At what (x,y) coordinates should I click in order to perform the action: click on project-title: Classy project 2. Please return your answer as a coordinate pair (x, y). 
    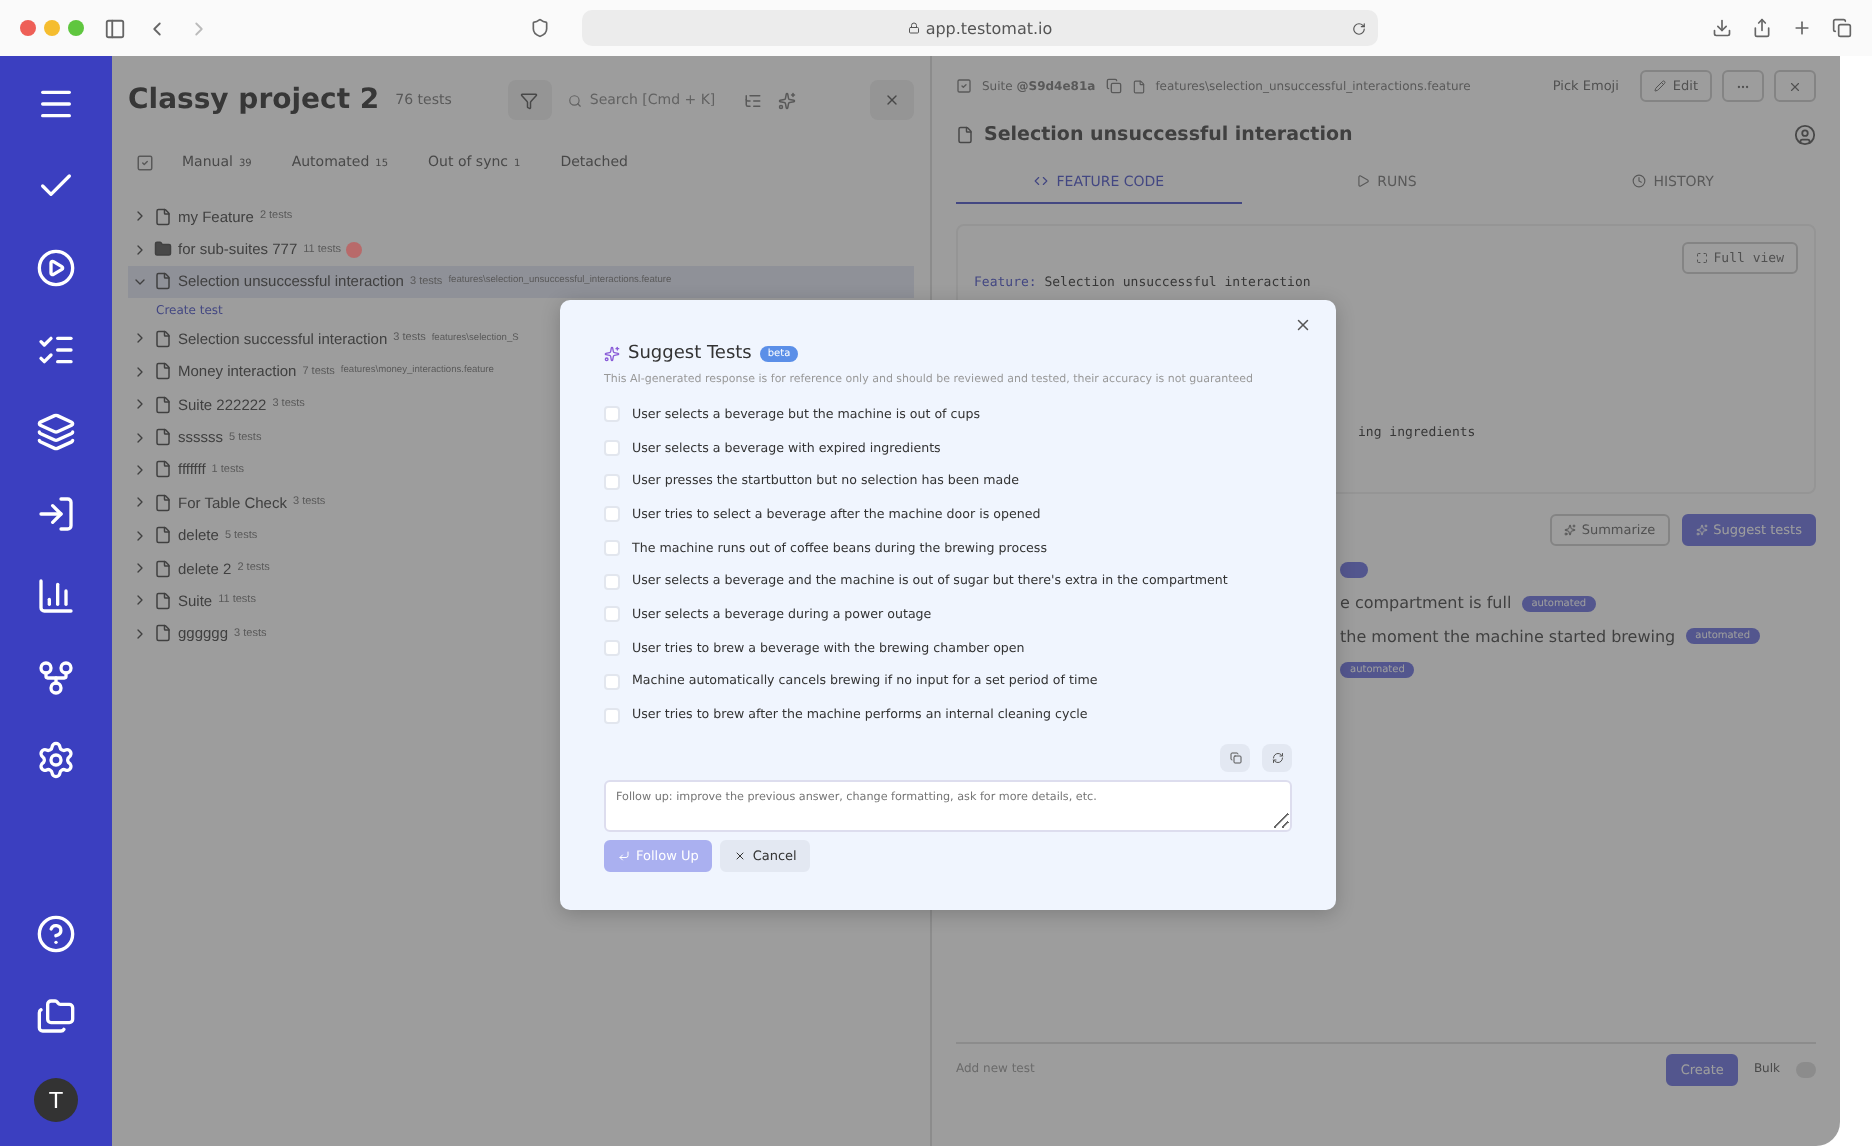
    Looking at the image, I should click on (254, 100).